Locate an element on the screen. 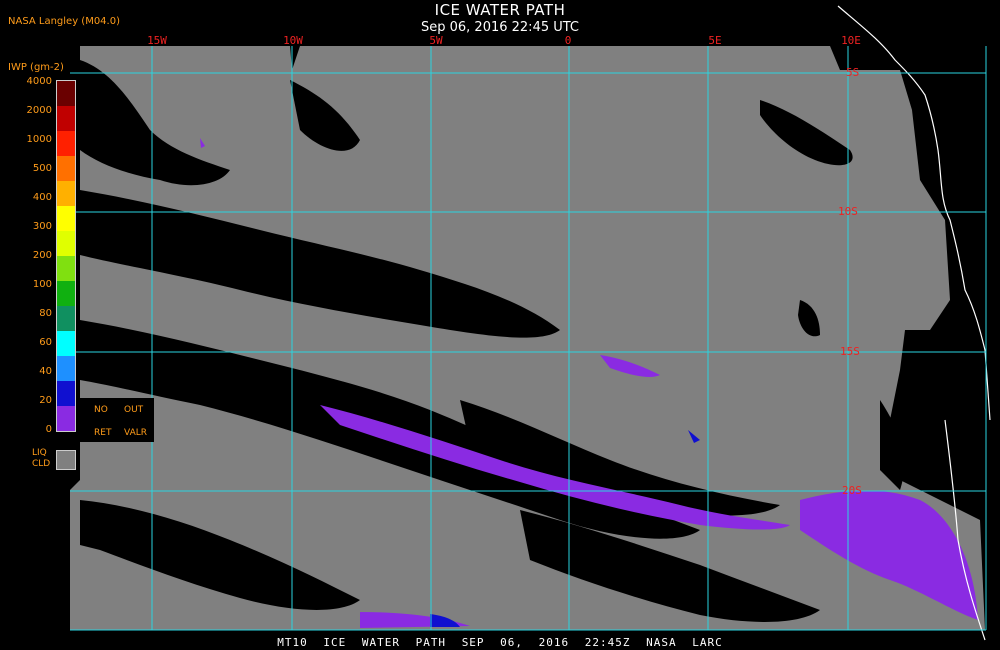  legend-tick: 4000 is located at coordinates (39, 81).